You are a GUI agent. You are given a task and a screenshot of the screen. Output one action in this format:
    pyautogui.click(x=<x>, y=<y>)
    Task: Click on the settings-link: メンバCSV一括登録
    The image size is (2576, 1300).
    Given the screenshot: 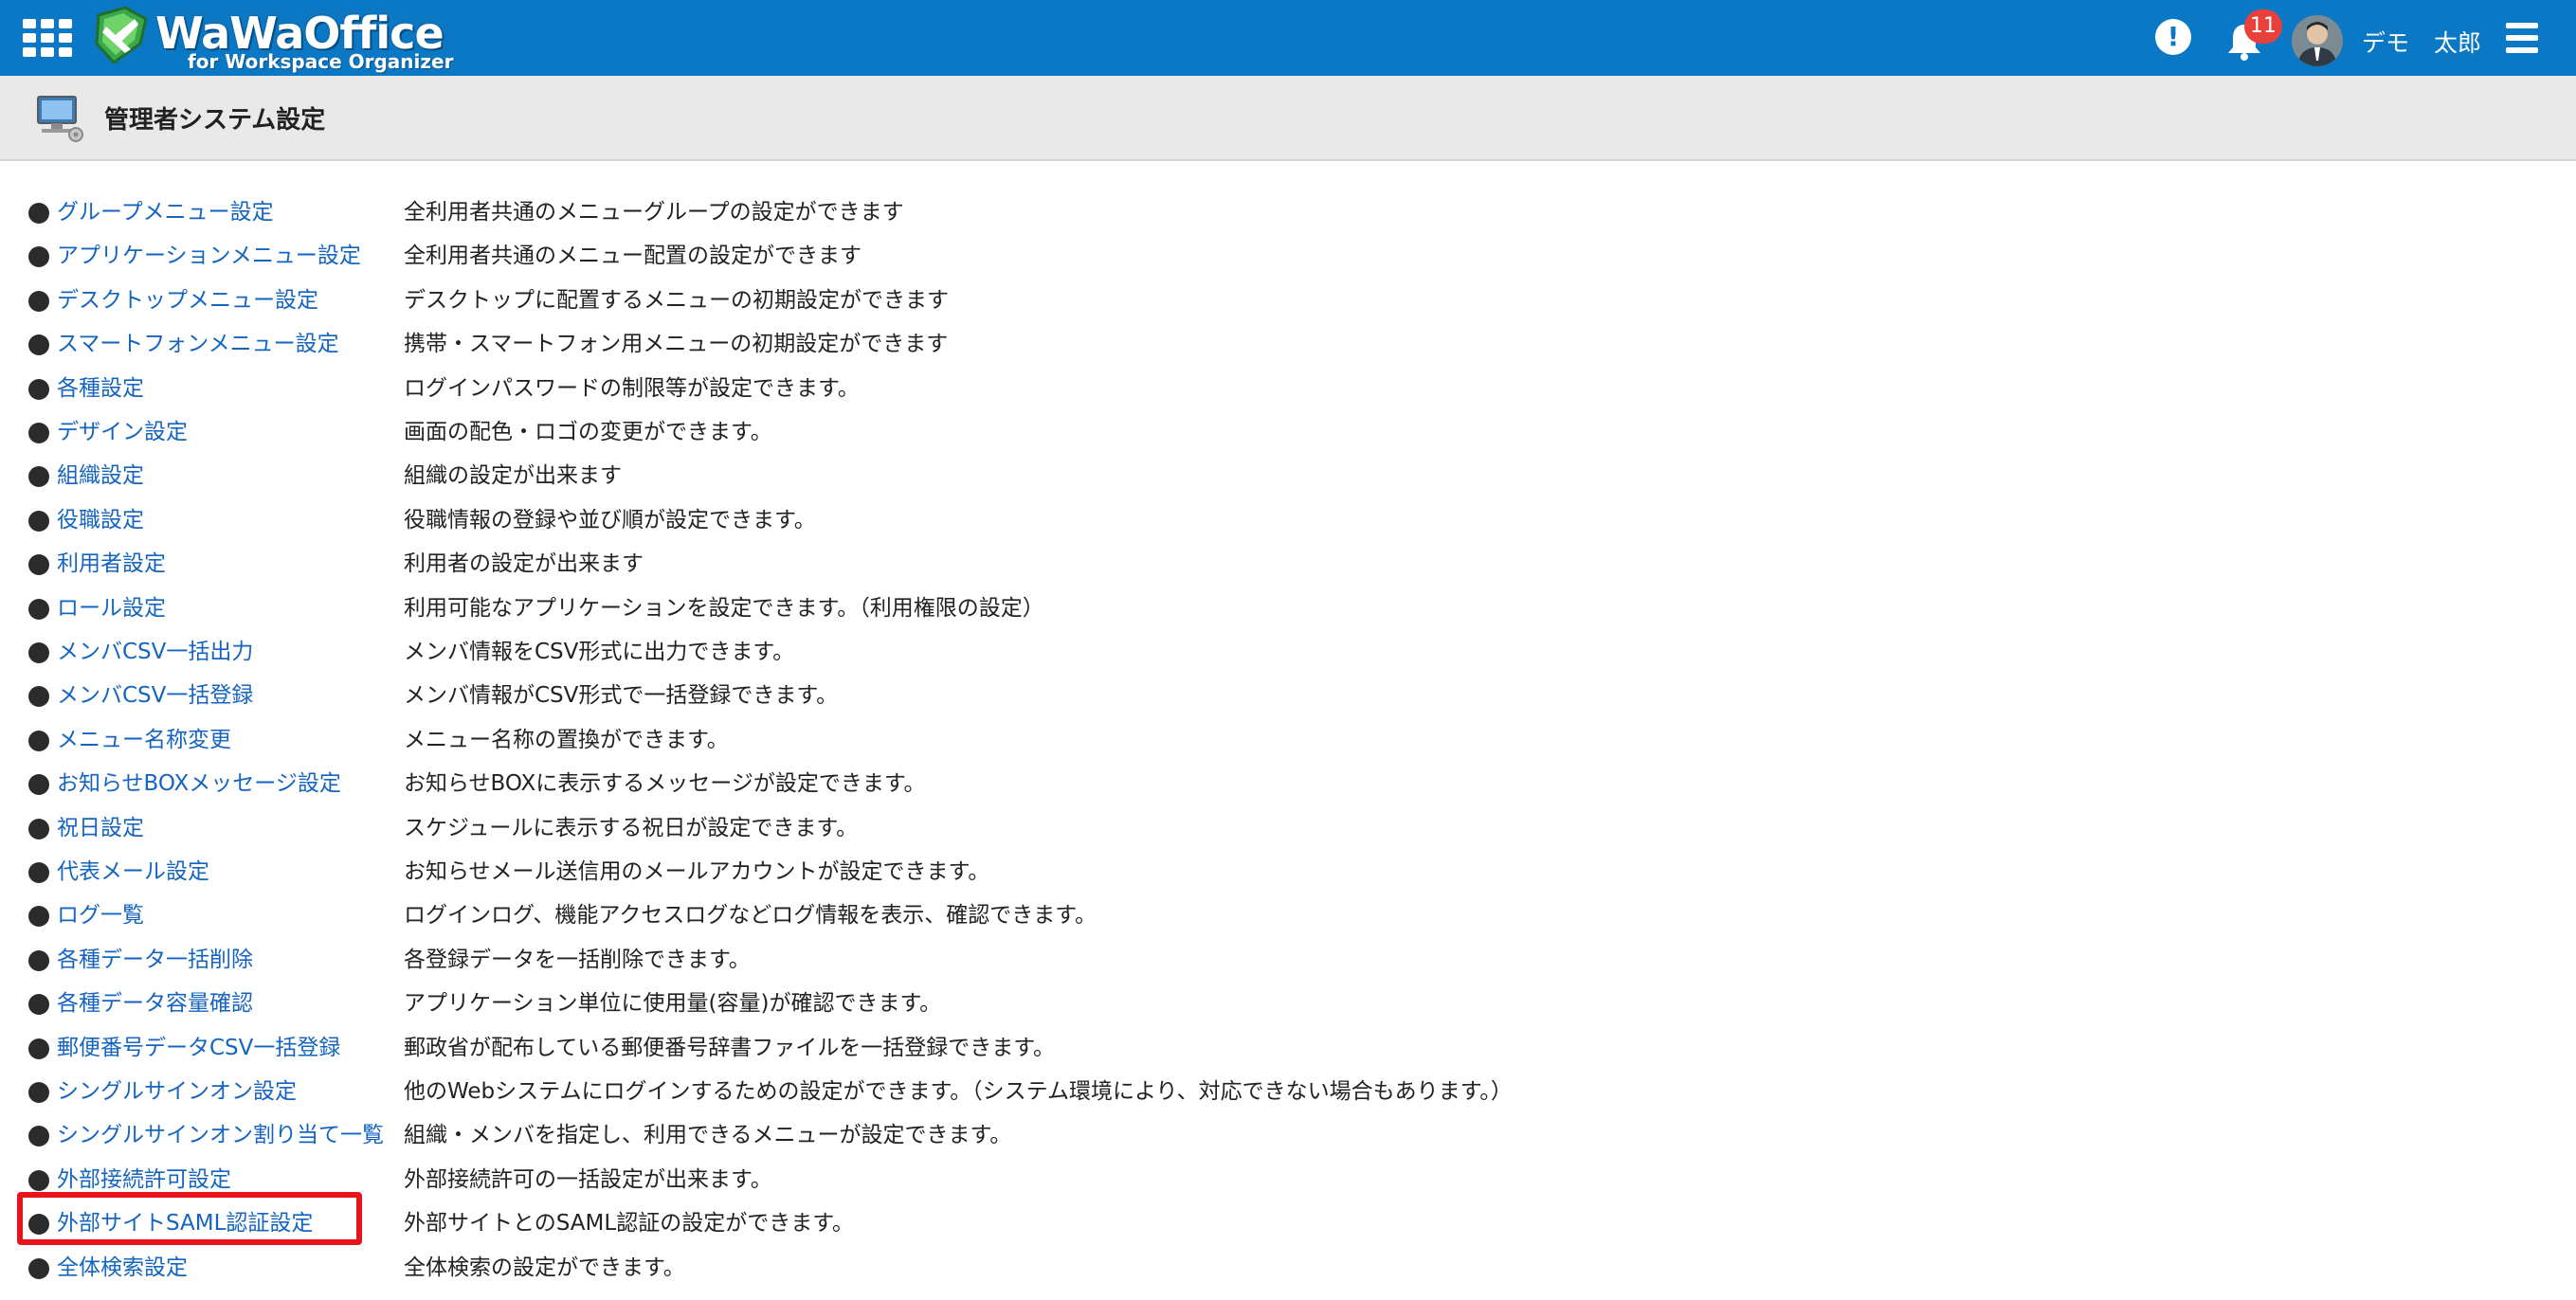 What is the action you would take?
    pyautogui.click(x=155, y=693)
    